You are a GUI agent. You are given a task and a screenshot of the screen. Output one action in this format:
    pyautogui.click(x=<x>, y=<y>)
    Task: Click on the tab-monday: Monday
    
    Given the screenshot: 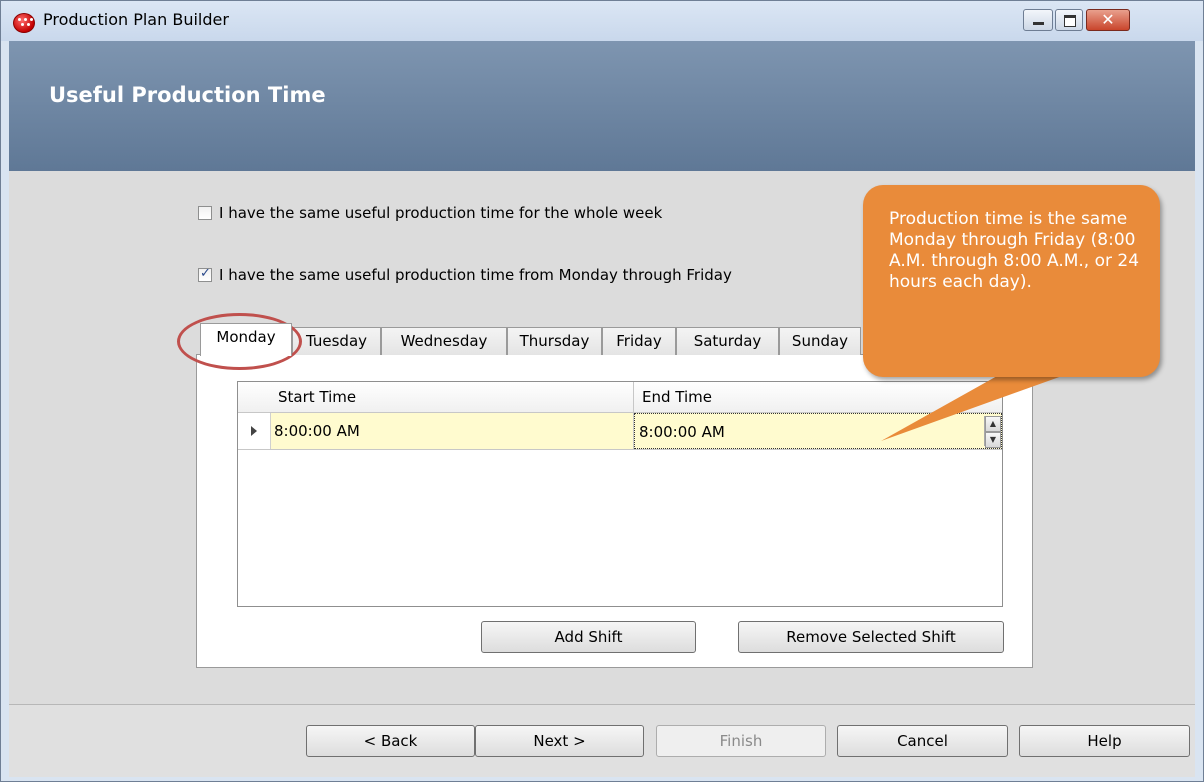 What is the action you would take?
    pyautogui.click(x=246, y=339)
    